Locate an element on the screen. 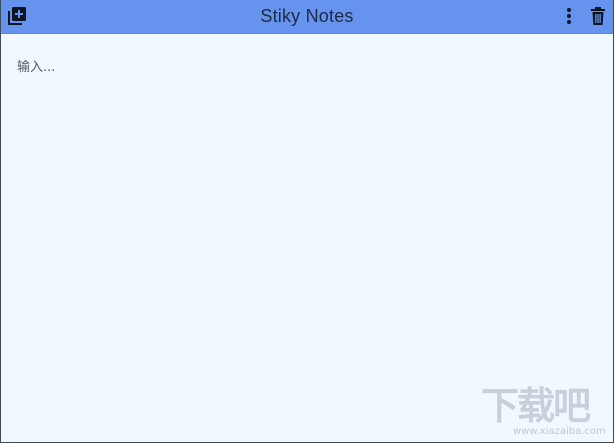  more-options-button is located at coordinates (569, 16).